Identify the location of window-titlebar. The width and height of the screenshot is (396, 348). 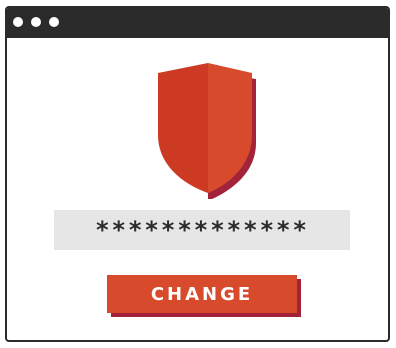
(197, 23).